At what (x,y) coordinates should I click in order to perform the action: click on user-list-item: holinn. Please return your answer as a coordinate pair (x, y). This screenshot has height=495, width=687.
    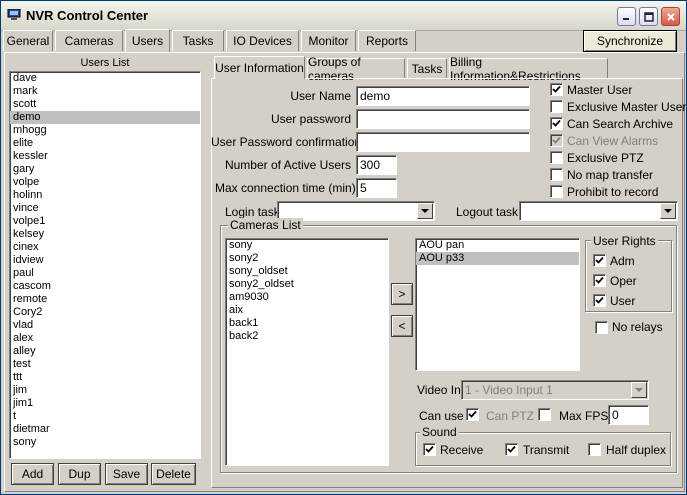
    Looking at the image, I should click on (105, 195).